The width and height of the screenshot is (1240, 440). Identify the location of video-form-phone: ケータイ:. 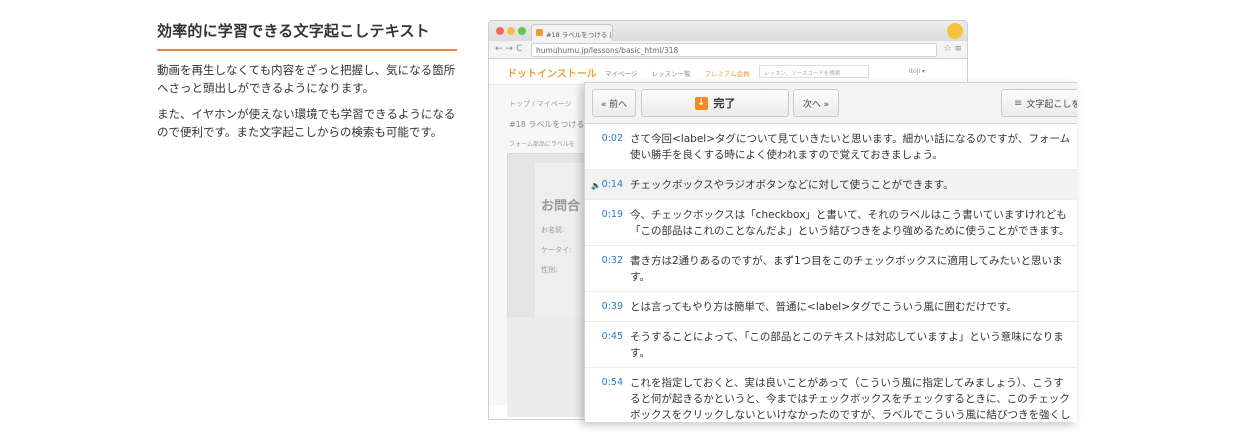
(556, 250).